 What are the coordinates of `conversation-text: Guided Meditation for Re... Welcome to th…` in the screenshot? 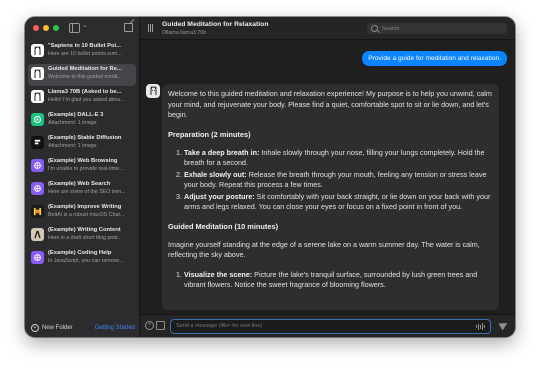 It's located at (90, 73).